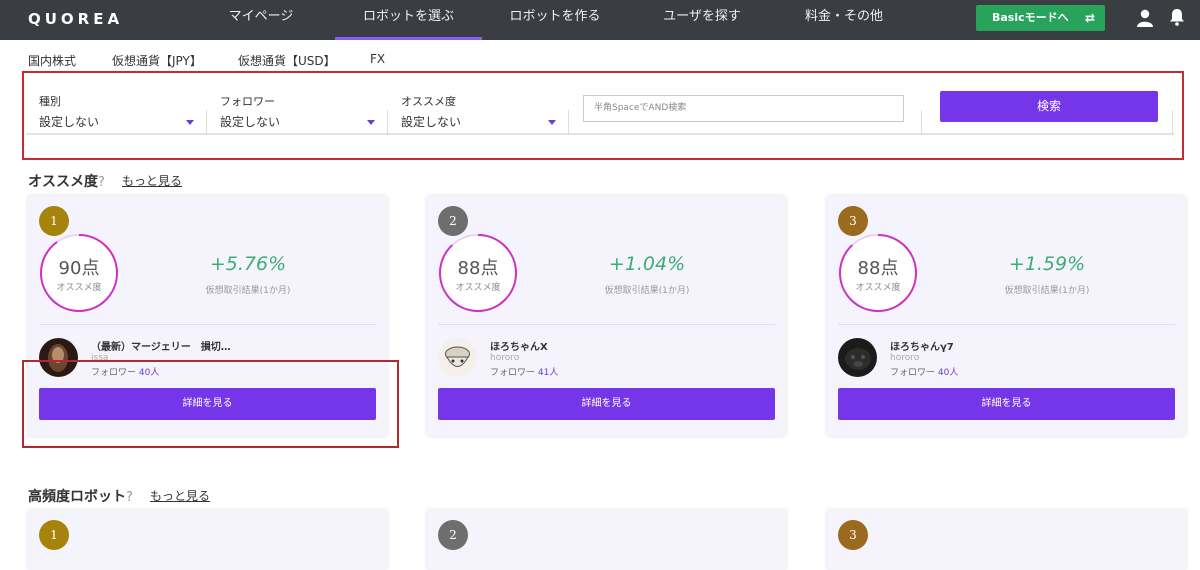  Describe the element at coordinates (75, 19) in the screenshot. I see `app-logo: QUOREA` at that location.